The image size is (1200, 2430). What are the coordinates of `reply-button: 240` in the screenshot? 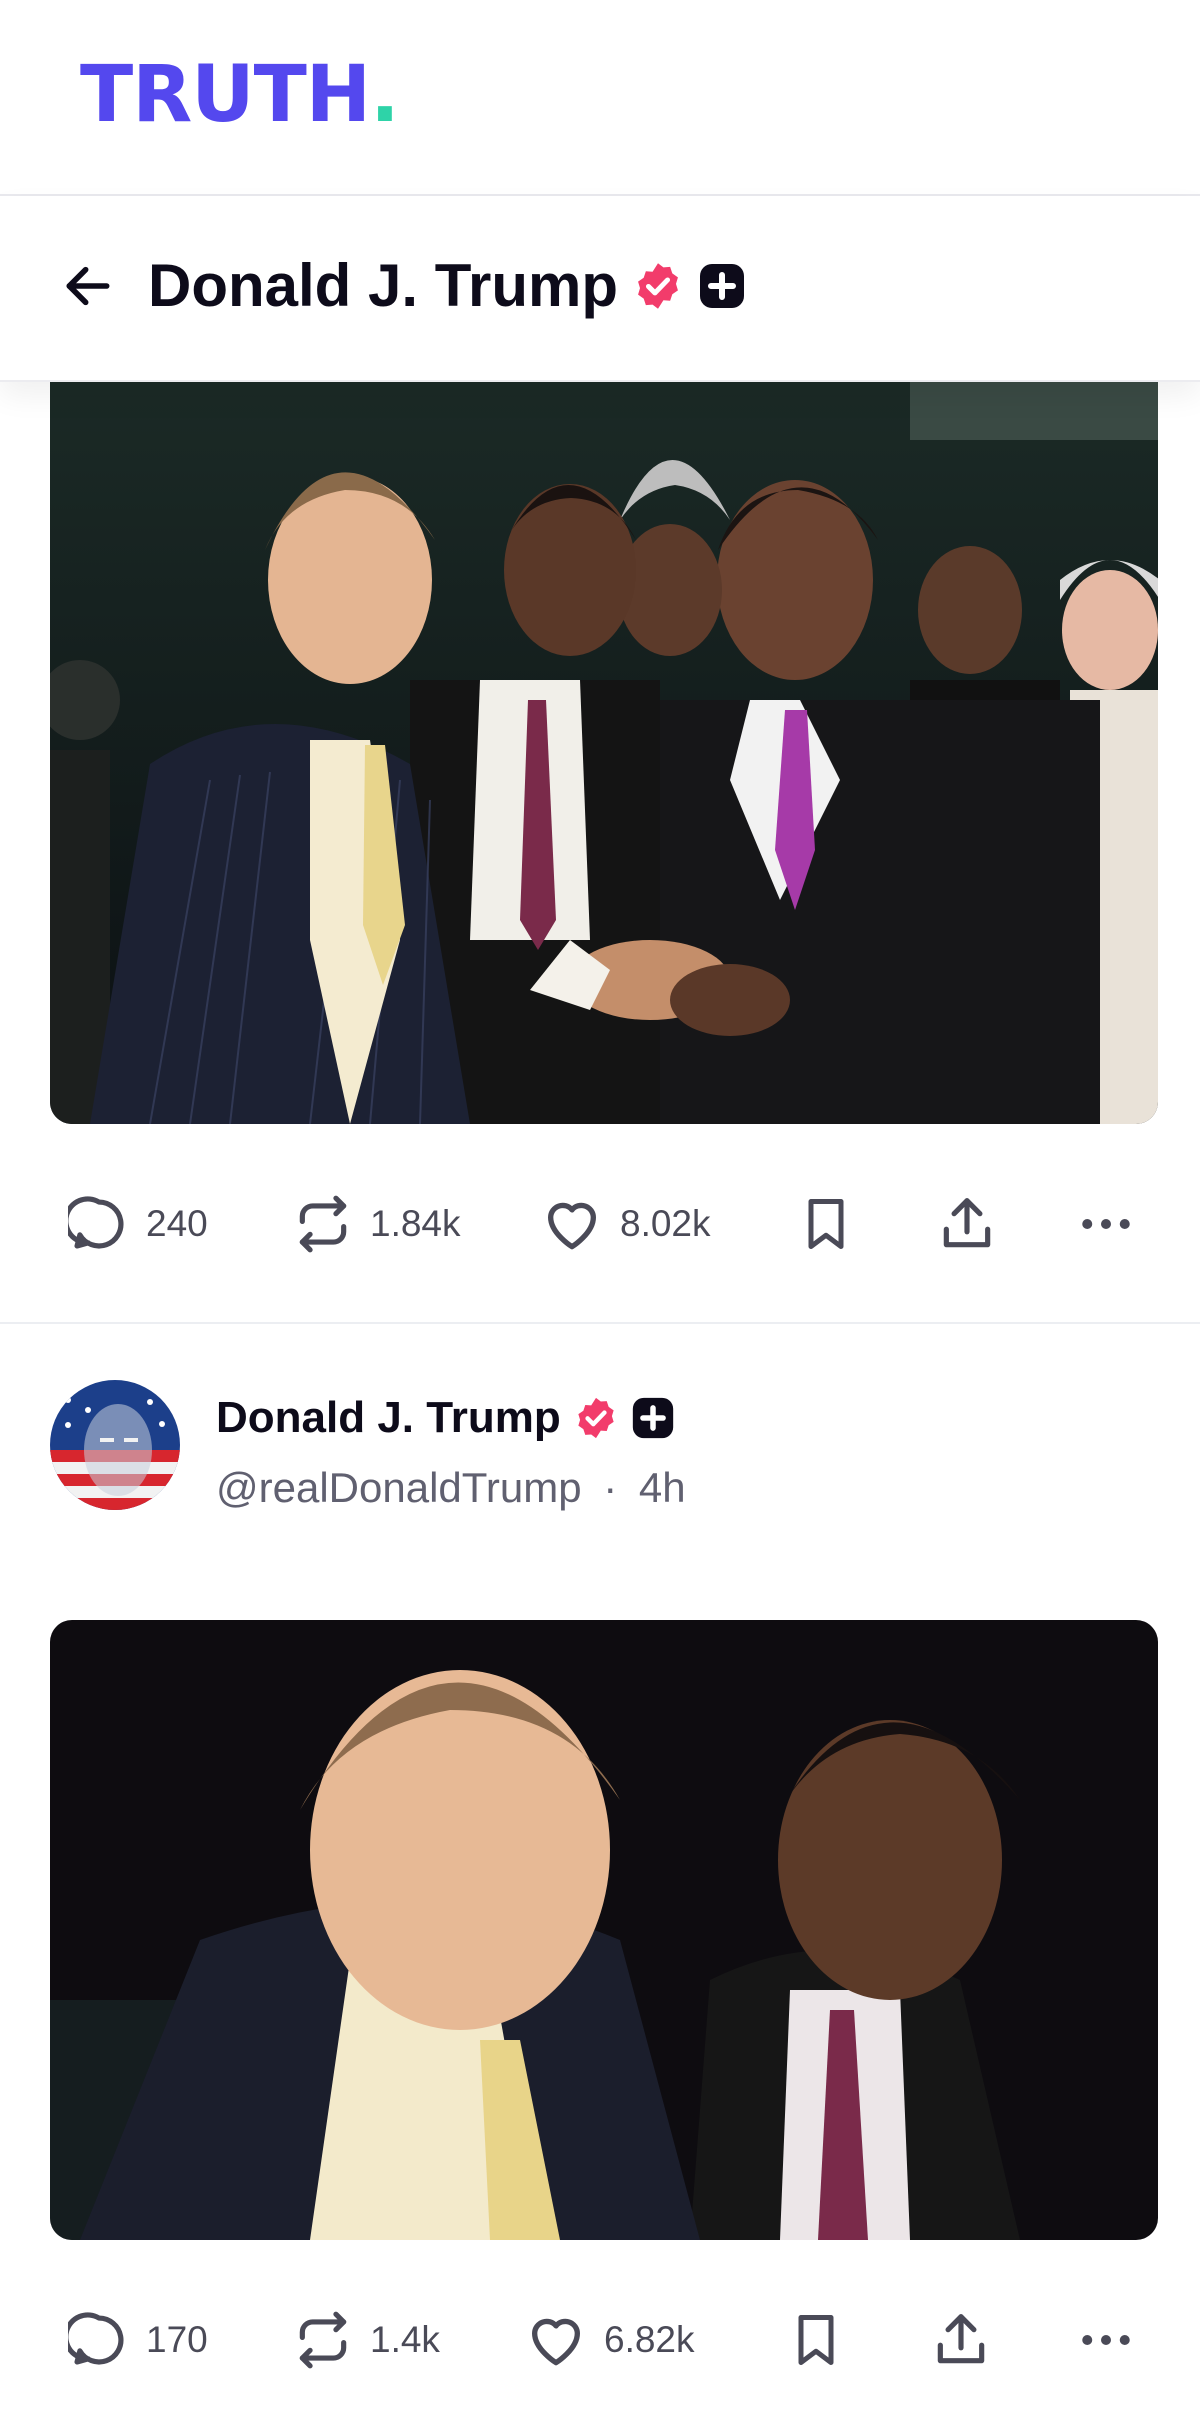 It's located at (138, 1224).